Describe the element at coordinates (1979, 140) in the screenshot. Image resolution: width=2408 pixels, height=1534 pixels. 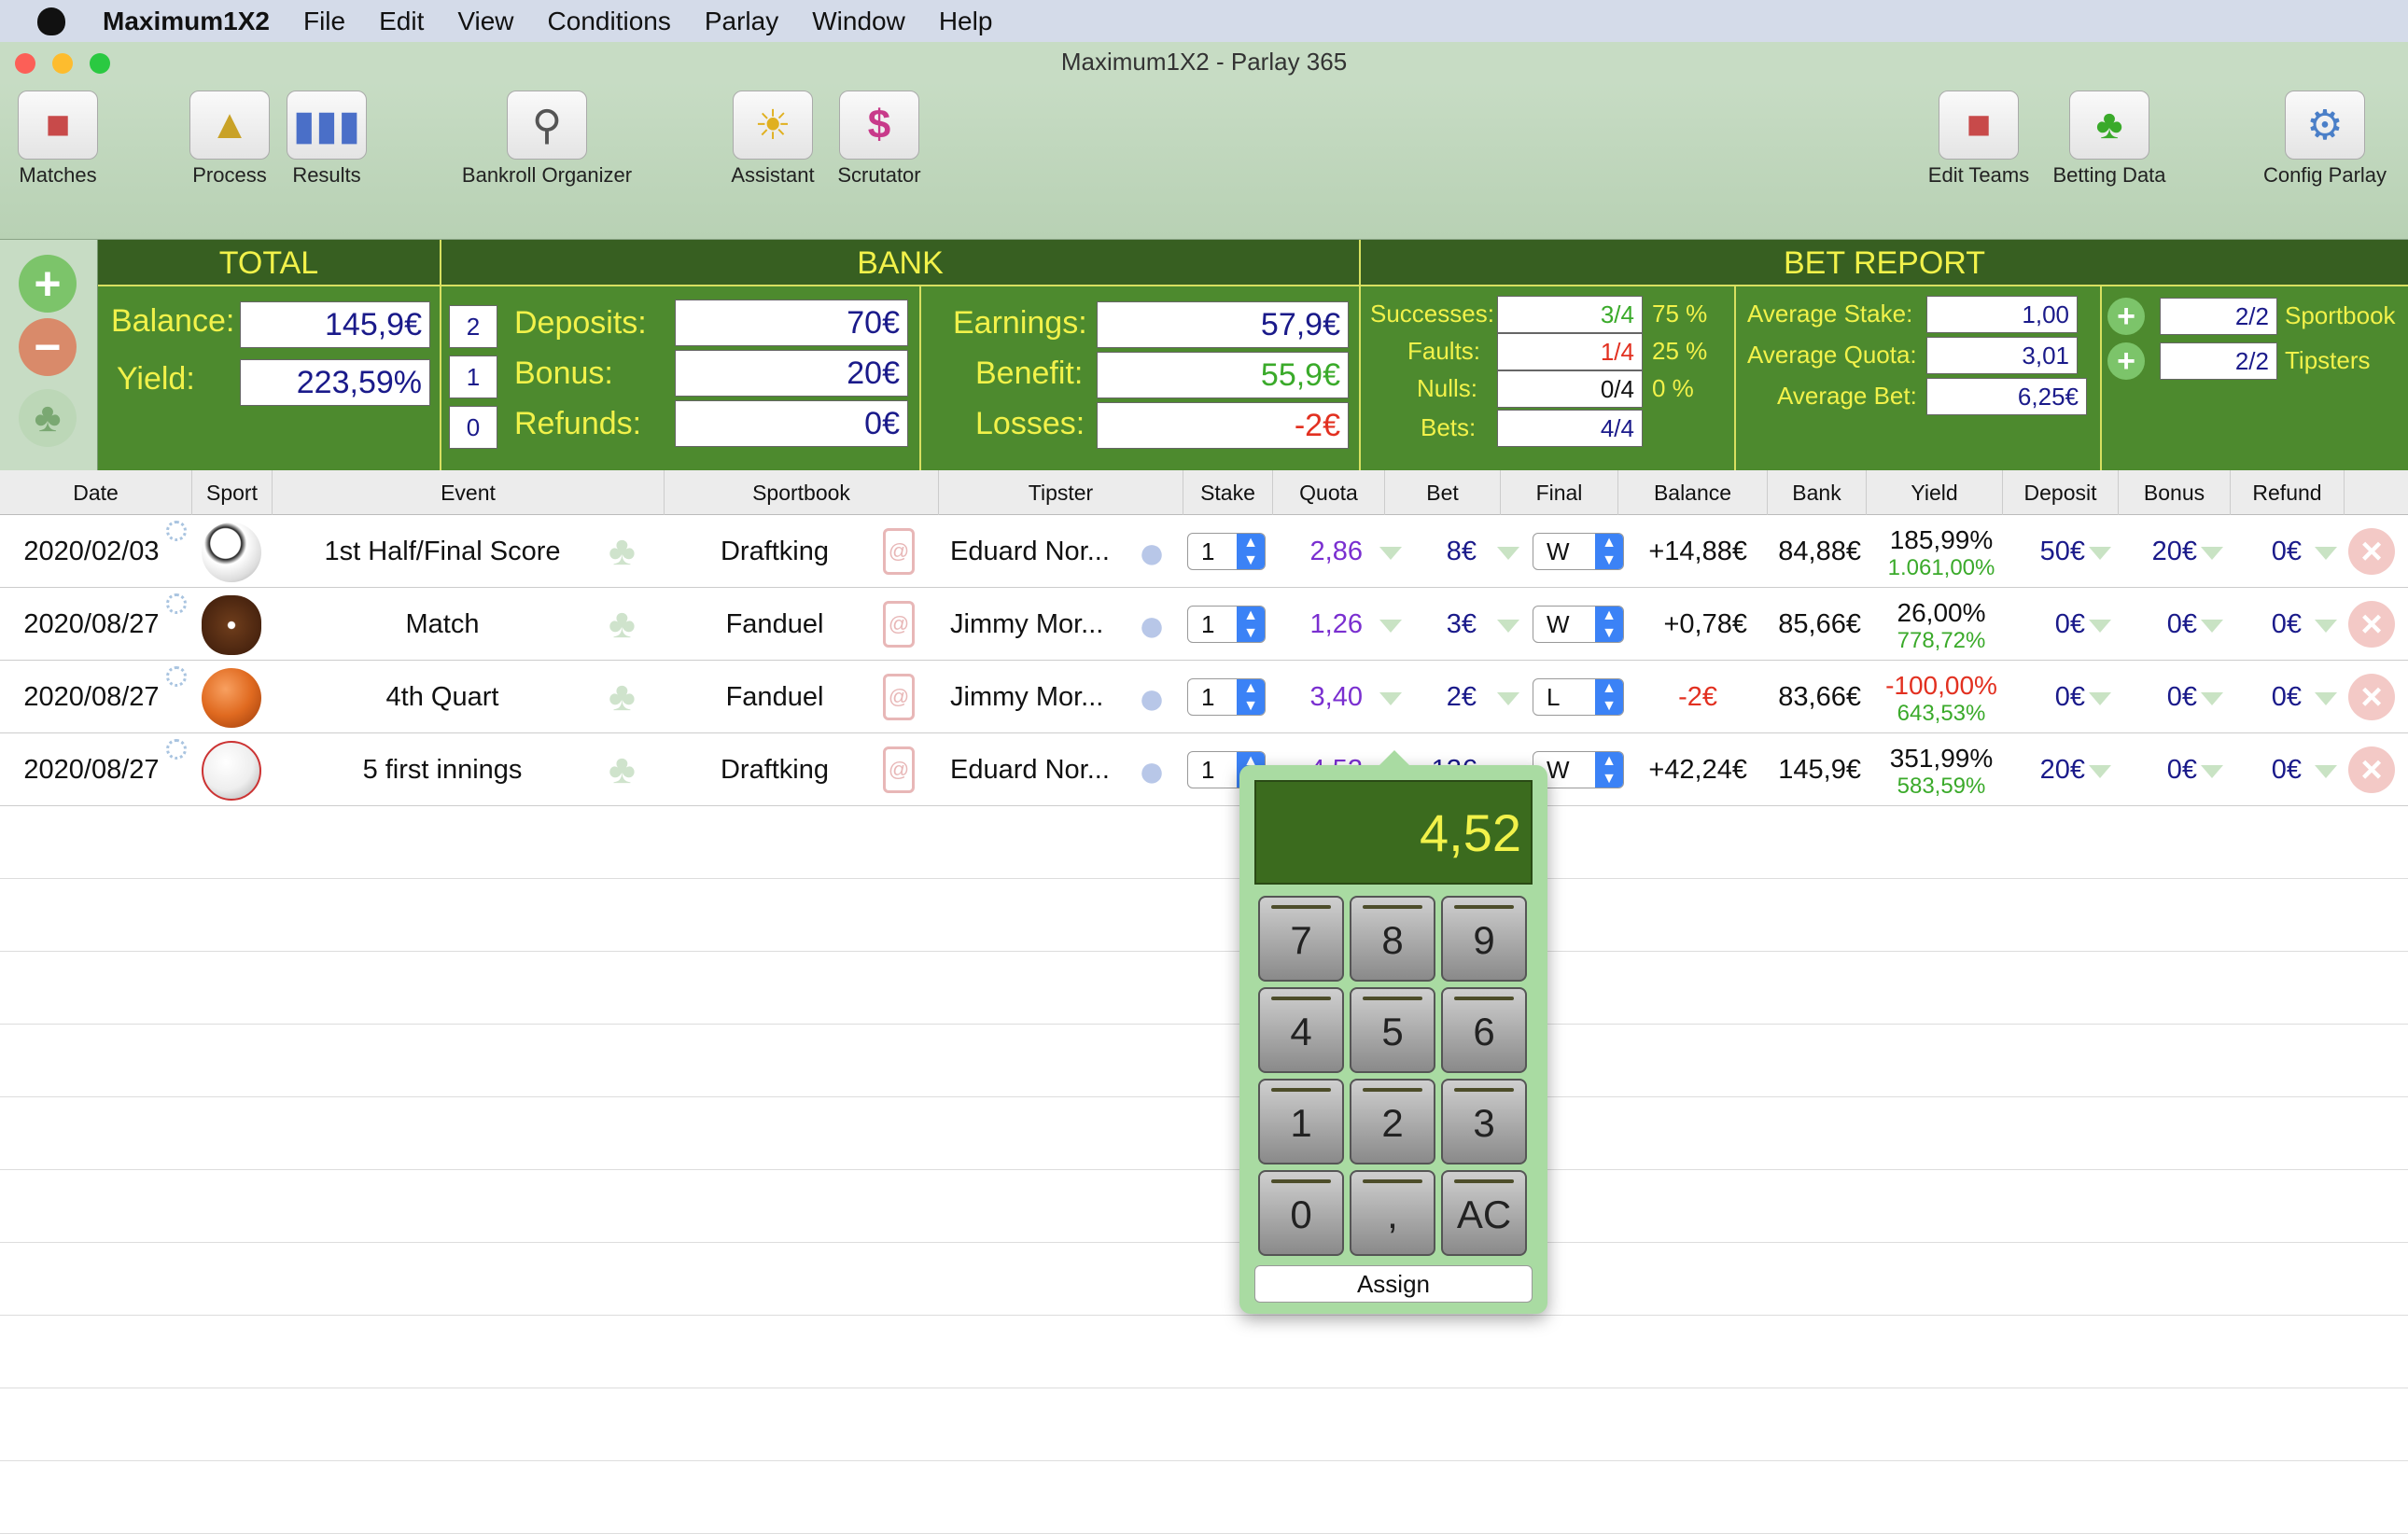
I see `edit-teams-button: ■ Edit Teams` at that location.